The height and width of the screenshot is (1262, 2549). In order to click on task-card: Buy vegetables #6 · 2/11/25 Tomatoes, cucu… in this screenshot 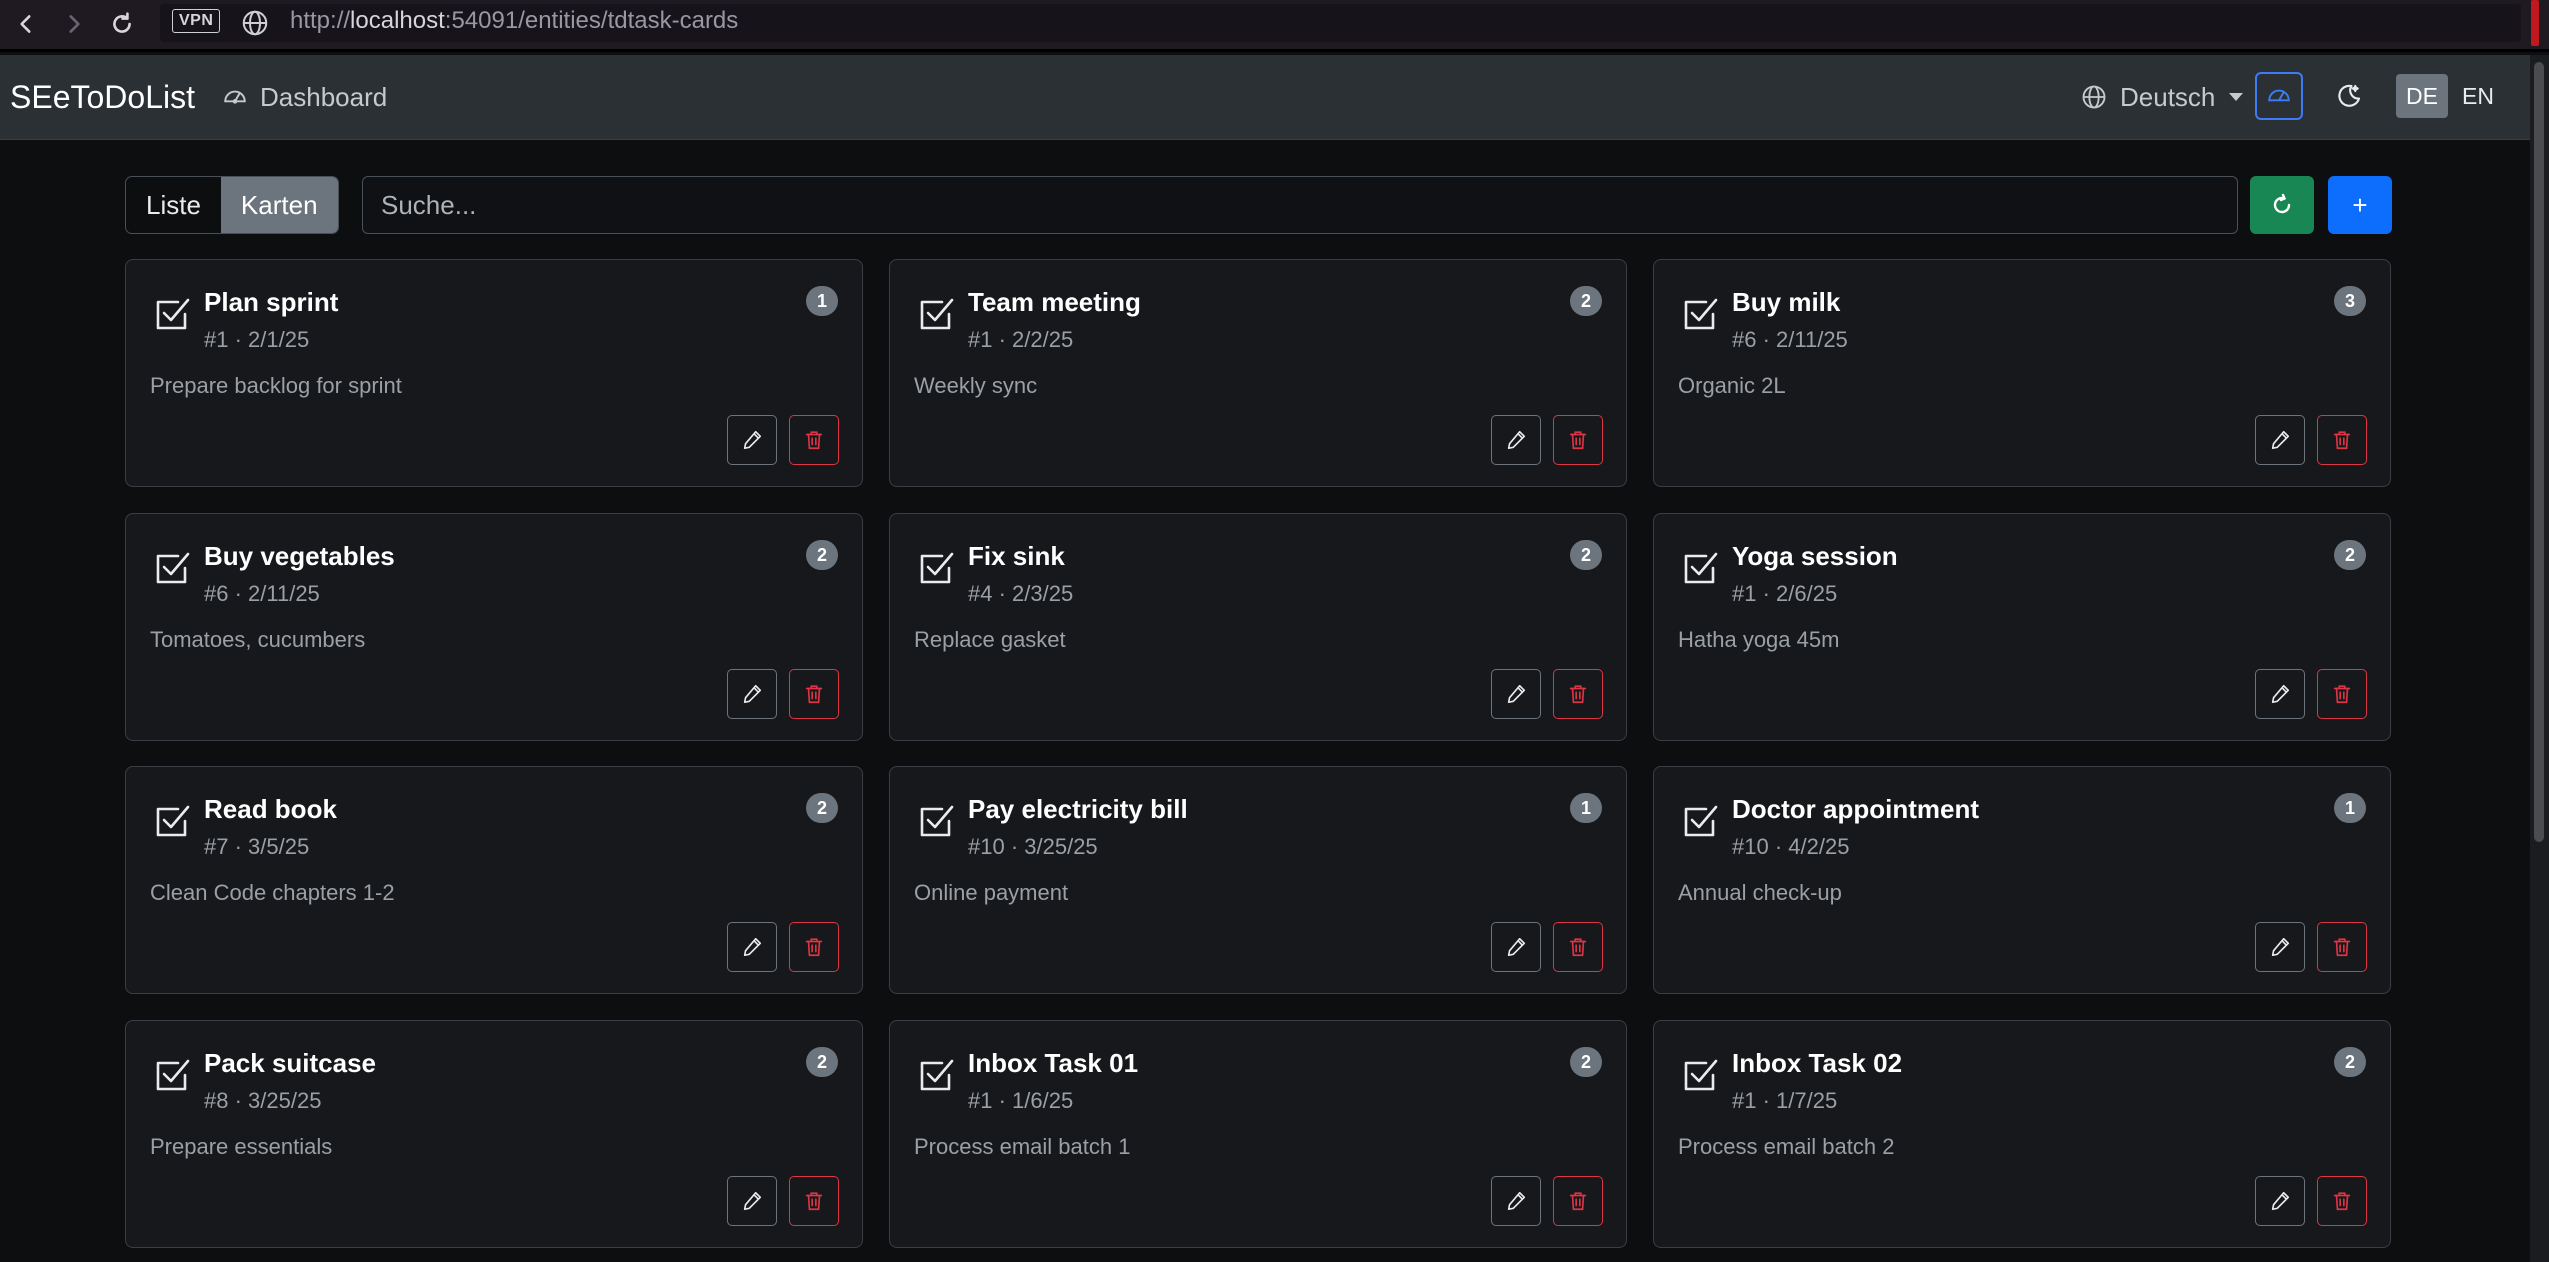, I will do `click(494, 627)`.